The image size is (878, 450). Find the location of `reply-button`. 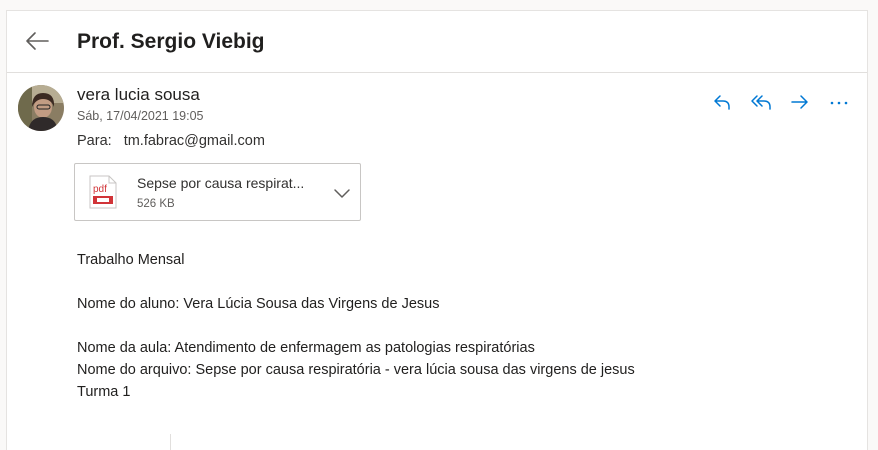

reply-button is located at coordinates (722, 102).